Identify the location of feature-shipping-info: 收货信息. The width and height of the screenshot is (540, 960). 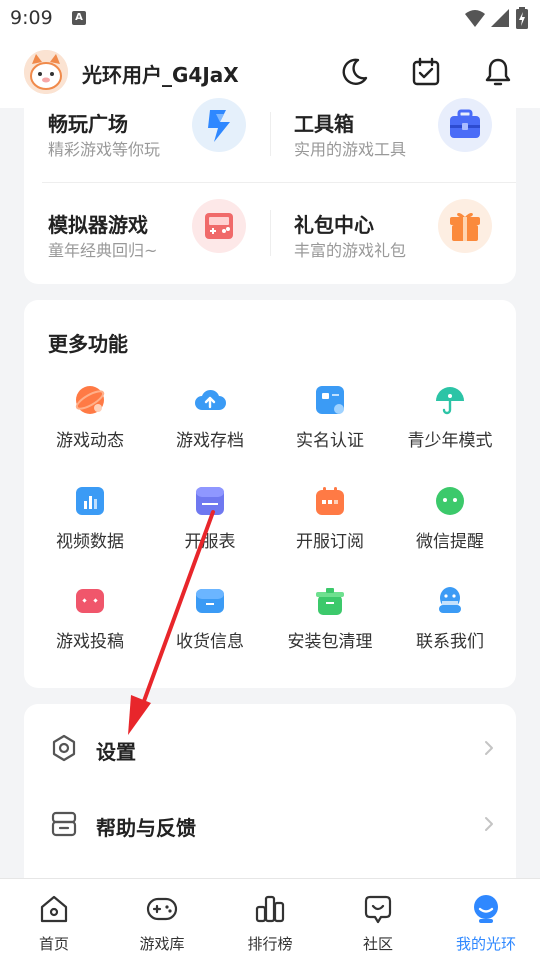
(210, 625).